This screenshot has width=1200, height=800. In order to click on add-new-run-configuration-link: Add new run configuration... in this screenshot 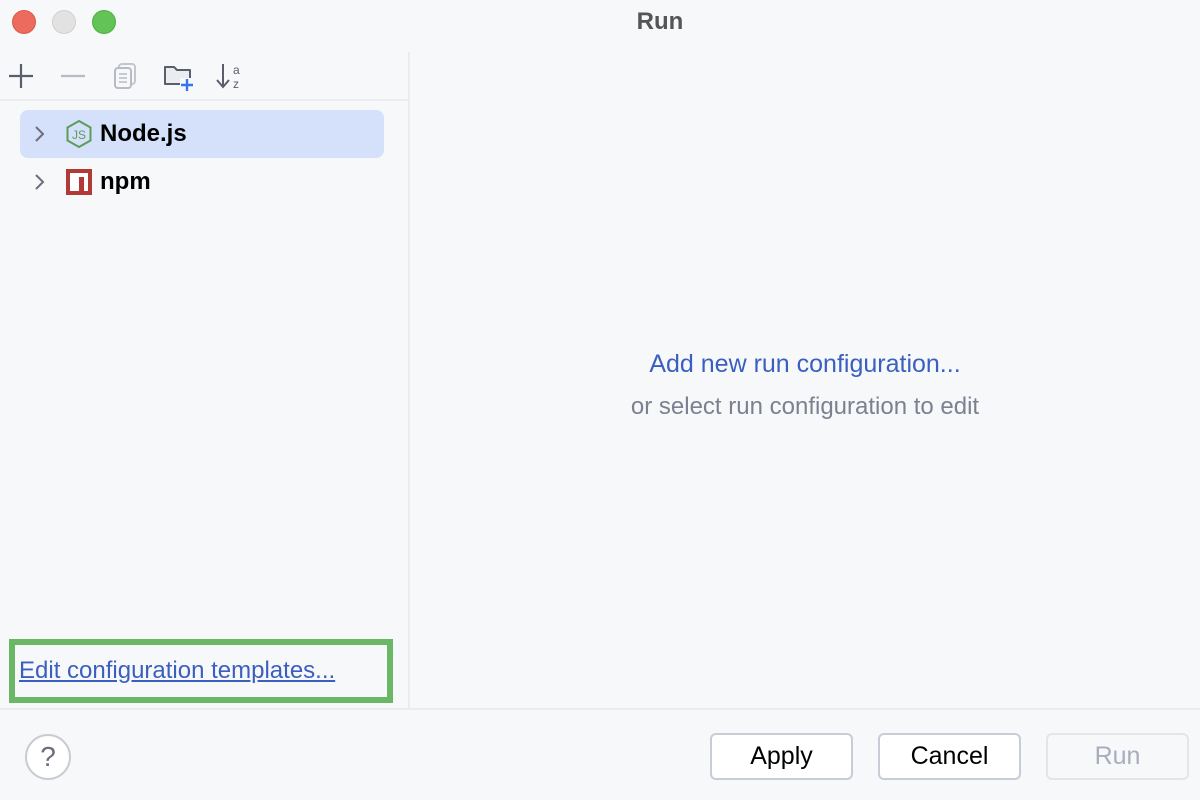, I will do `click(805, 364)`.